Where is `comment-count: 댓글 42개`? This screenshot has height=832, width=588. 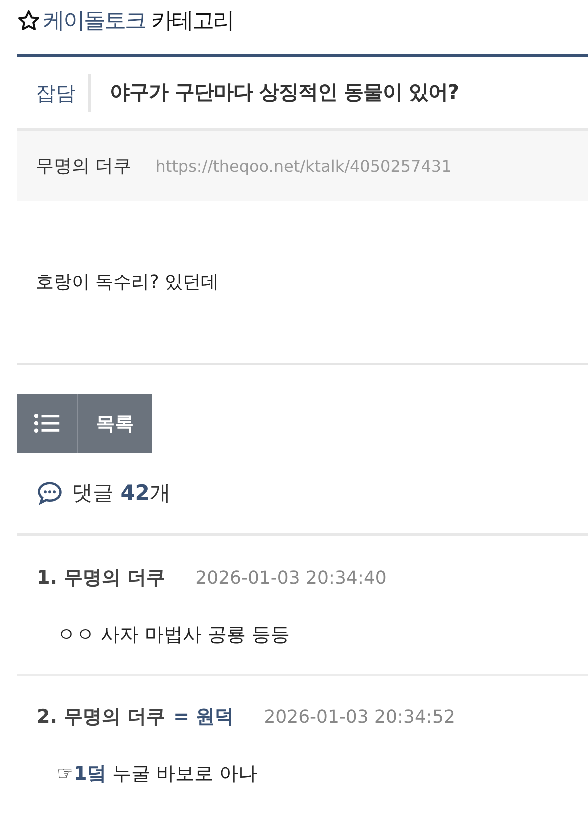
comment-count: 댓글 42개 is located at coordinates (121, 493).